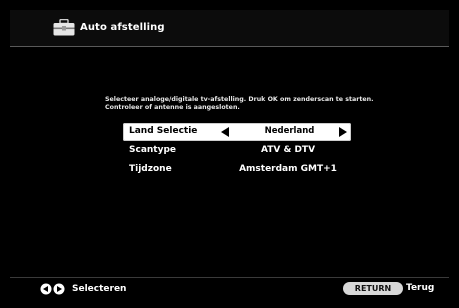 The image size is (459, 308). What do you see at coordinates (64, 27) in the screenshot?
I see `toolbox-icon` at bounding box center [64, 27].